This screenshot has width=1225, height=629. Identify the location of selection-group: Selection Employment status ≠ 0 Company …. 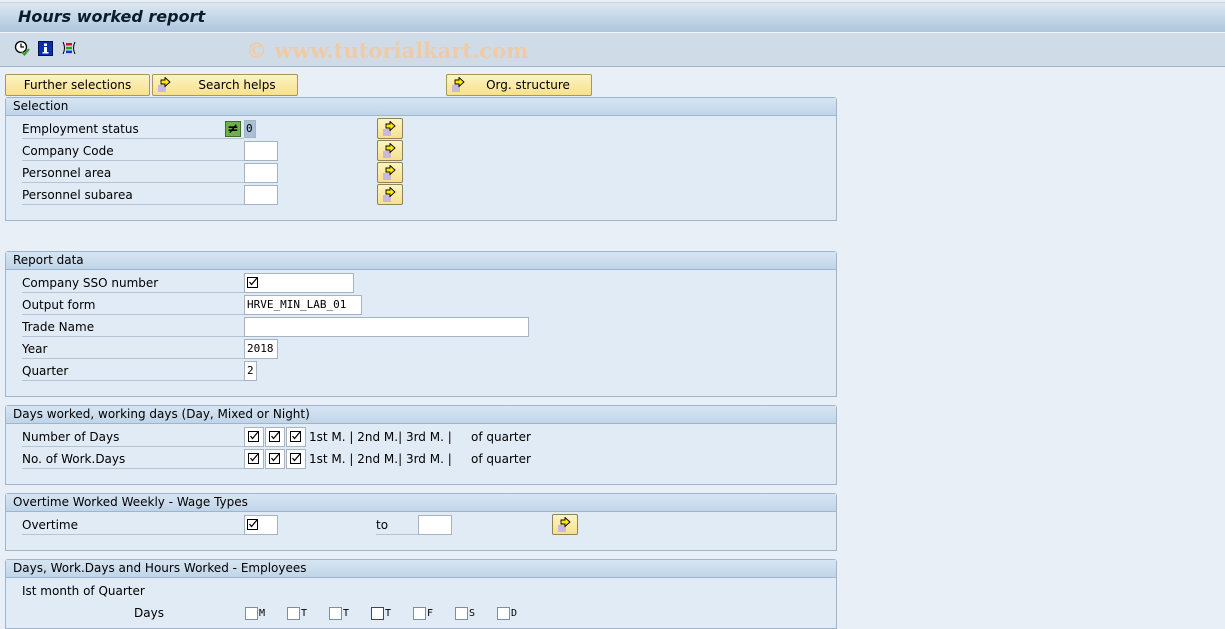
(421, 159).